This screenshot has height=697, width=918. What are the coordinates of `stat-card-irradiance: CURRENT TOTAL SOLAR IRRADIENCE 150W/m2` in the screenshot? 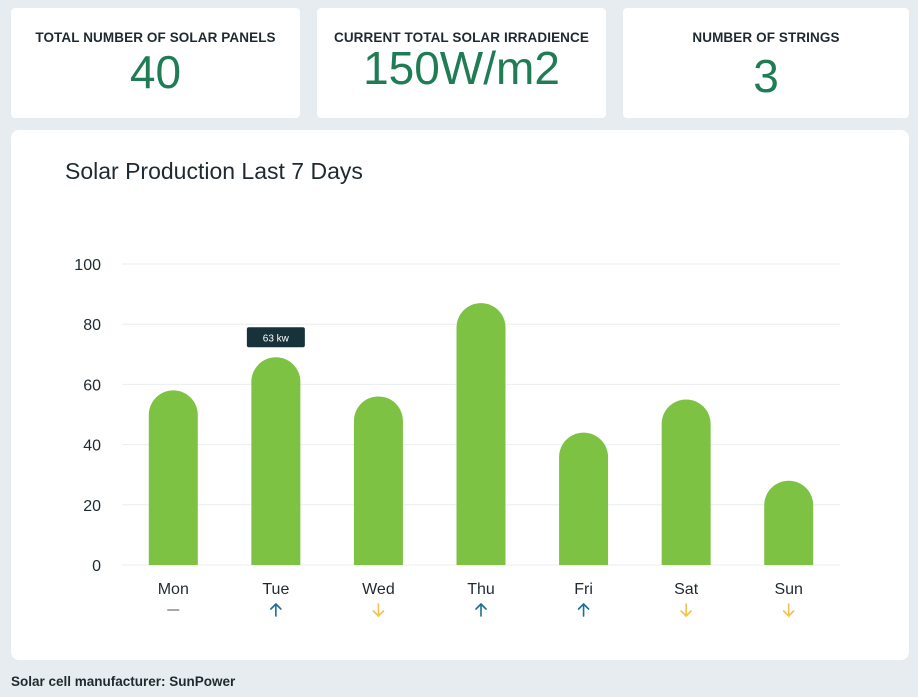 It's located at (461, 63).